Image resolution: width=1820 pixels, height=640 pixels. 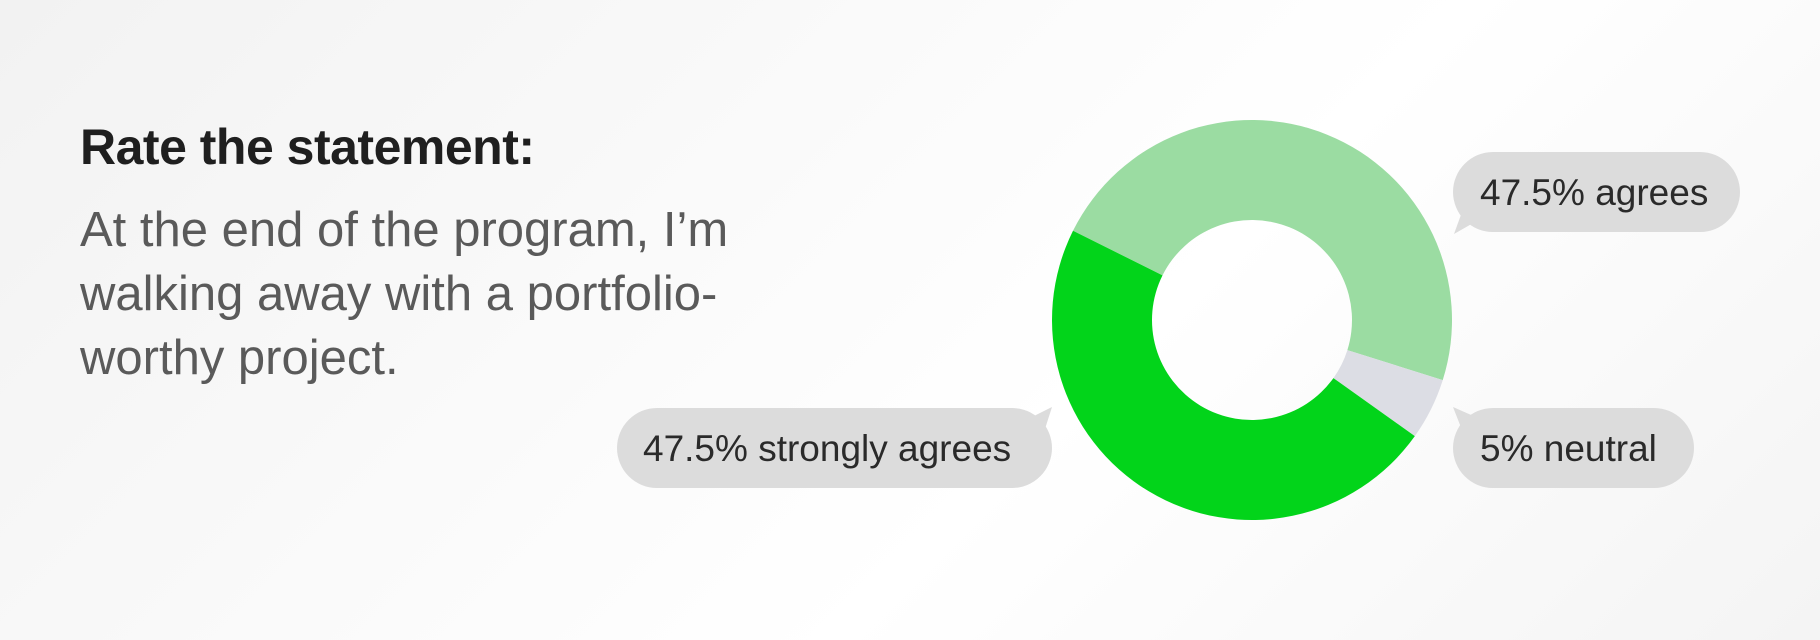 I want to click on callout-strongly-agrees: 47.5% strongly agrees, so click(x=834, y=447).